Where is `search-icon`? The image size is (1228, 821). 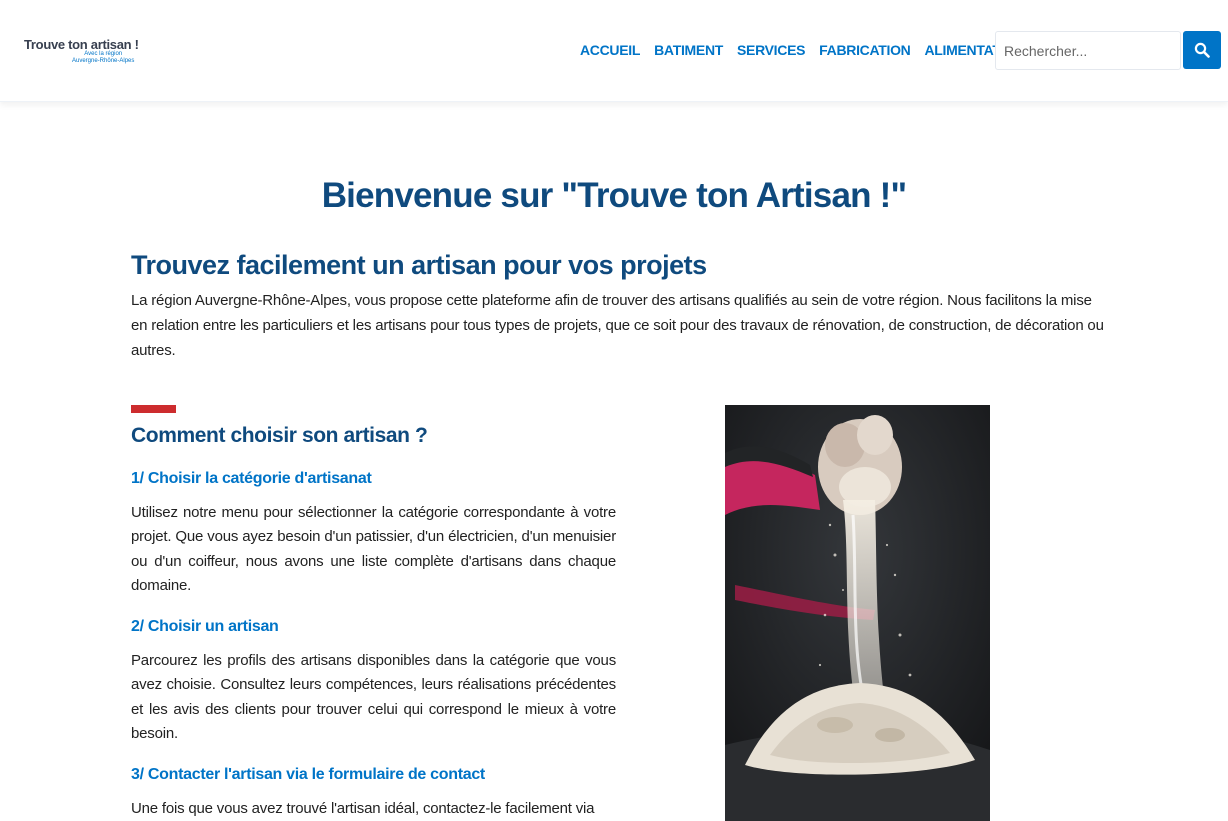 search-icon is located at coordinates (1202, 50).